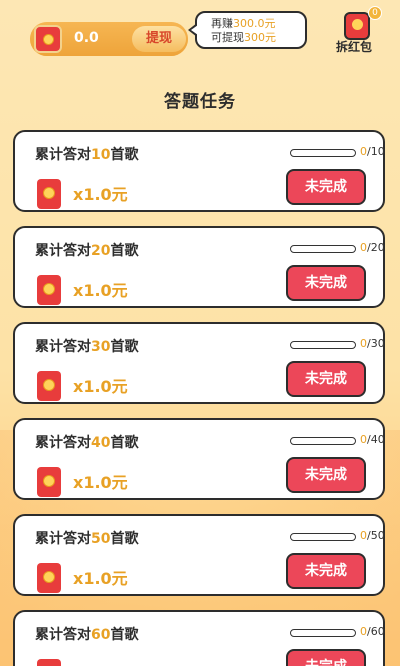 This screenshot has height=666, width=400. I want to click on progress-total: /60, so click(376, 631).